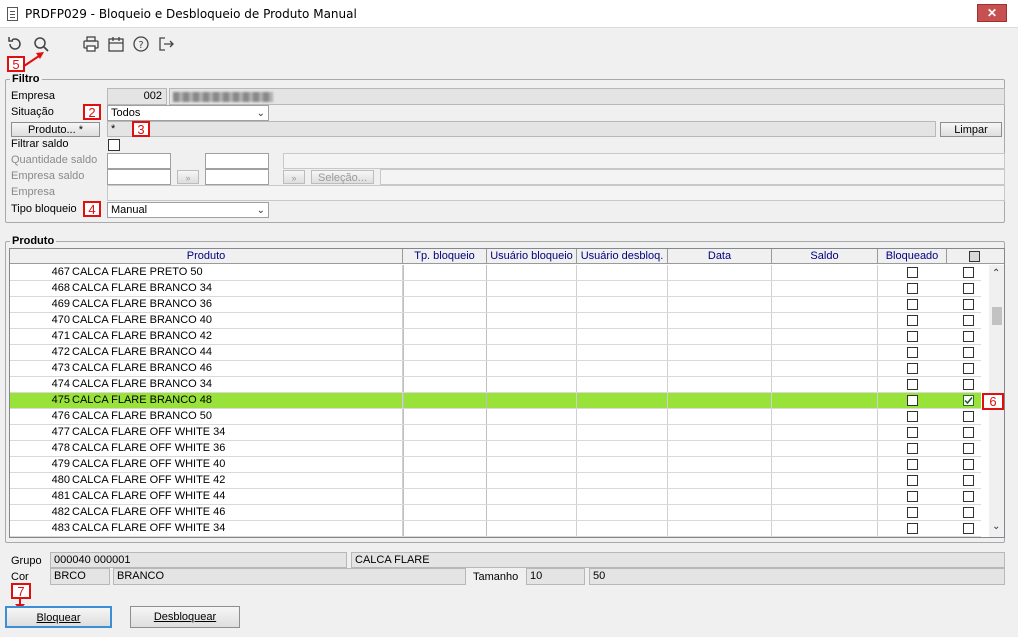 This screenshot has width=1018, height=637. Describe the element at coordinates (41, 496) in the screenshot. I see `cell-code: 481` at that location.